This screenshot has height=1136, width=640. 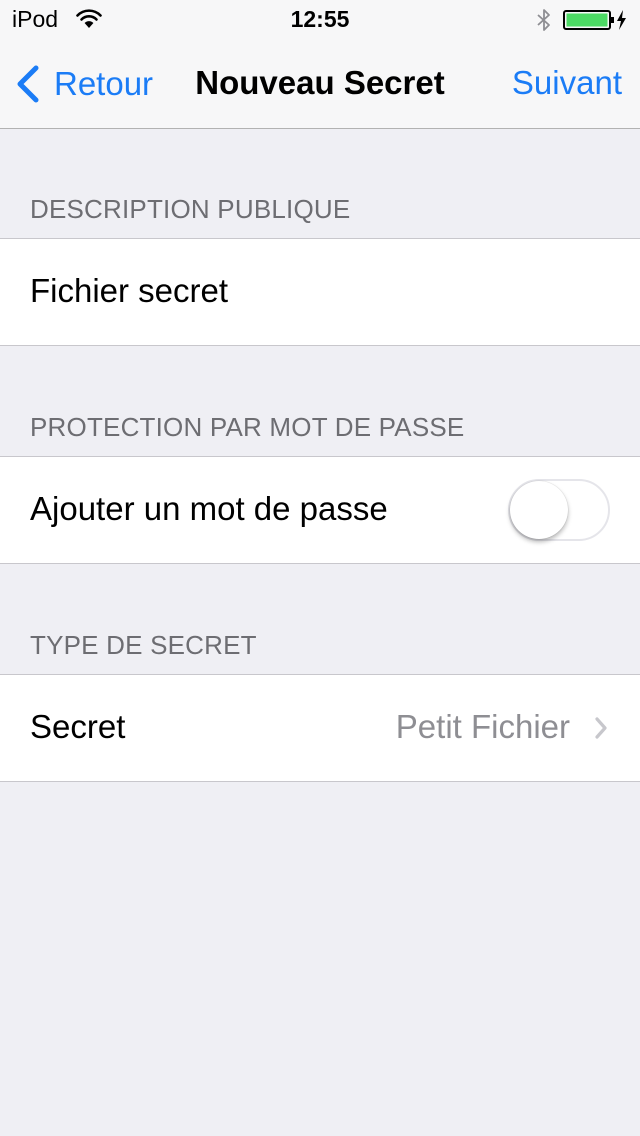 I want to click on toggle-knob, so click(x=539, y=510).